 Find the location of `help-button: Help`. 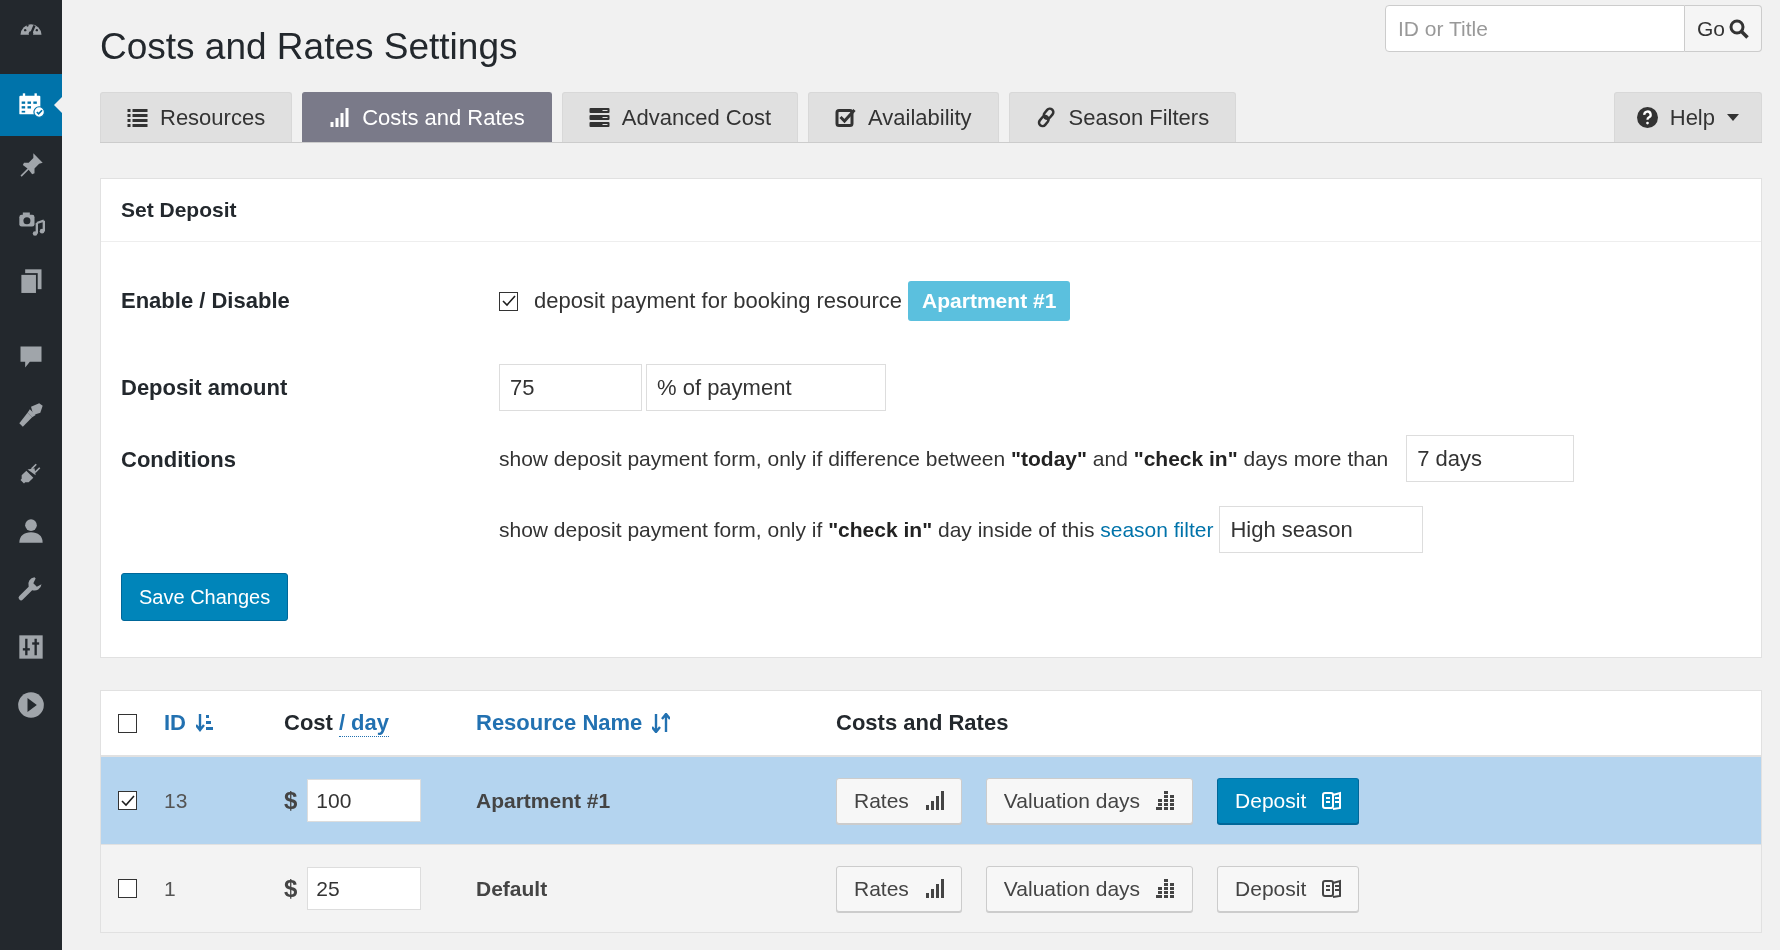

help-button: Help is located at coordinates (1687, 117).